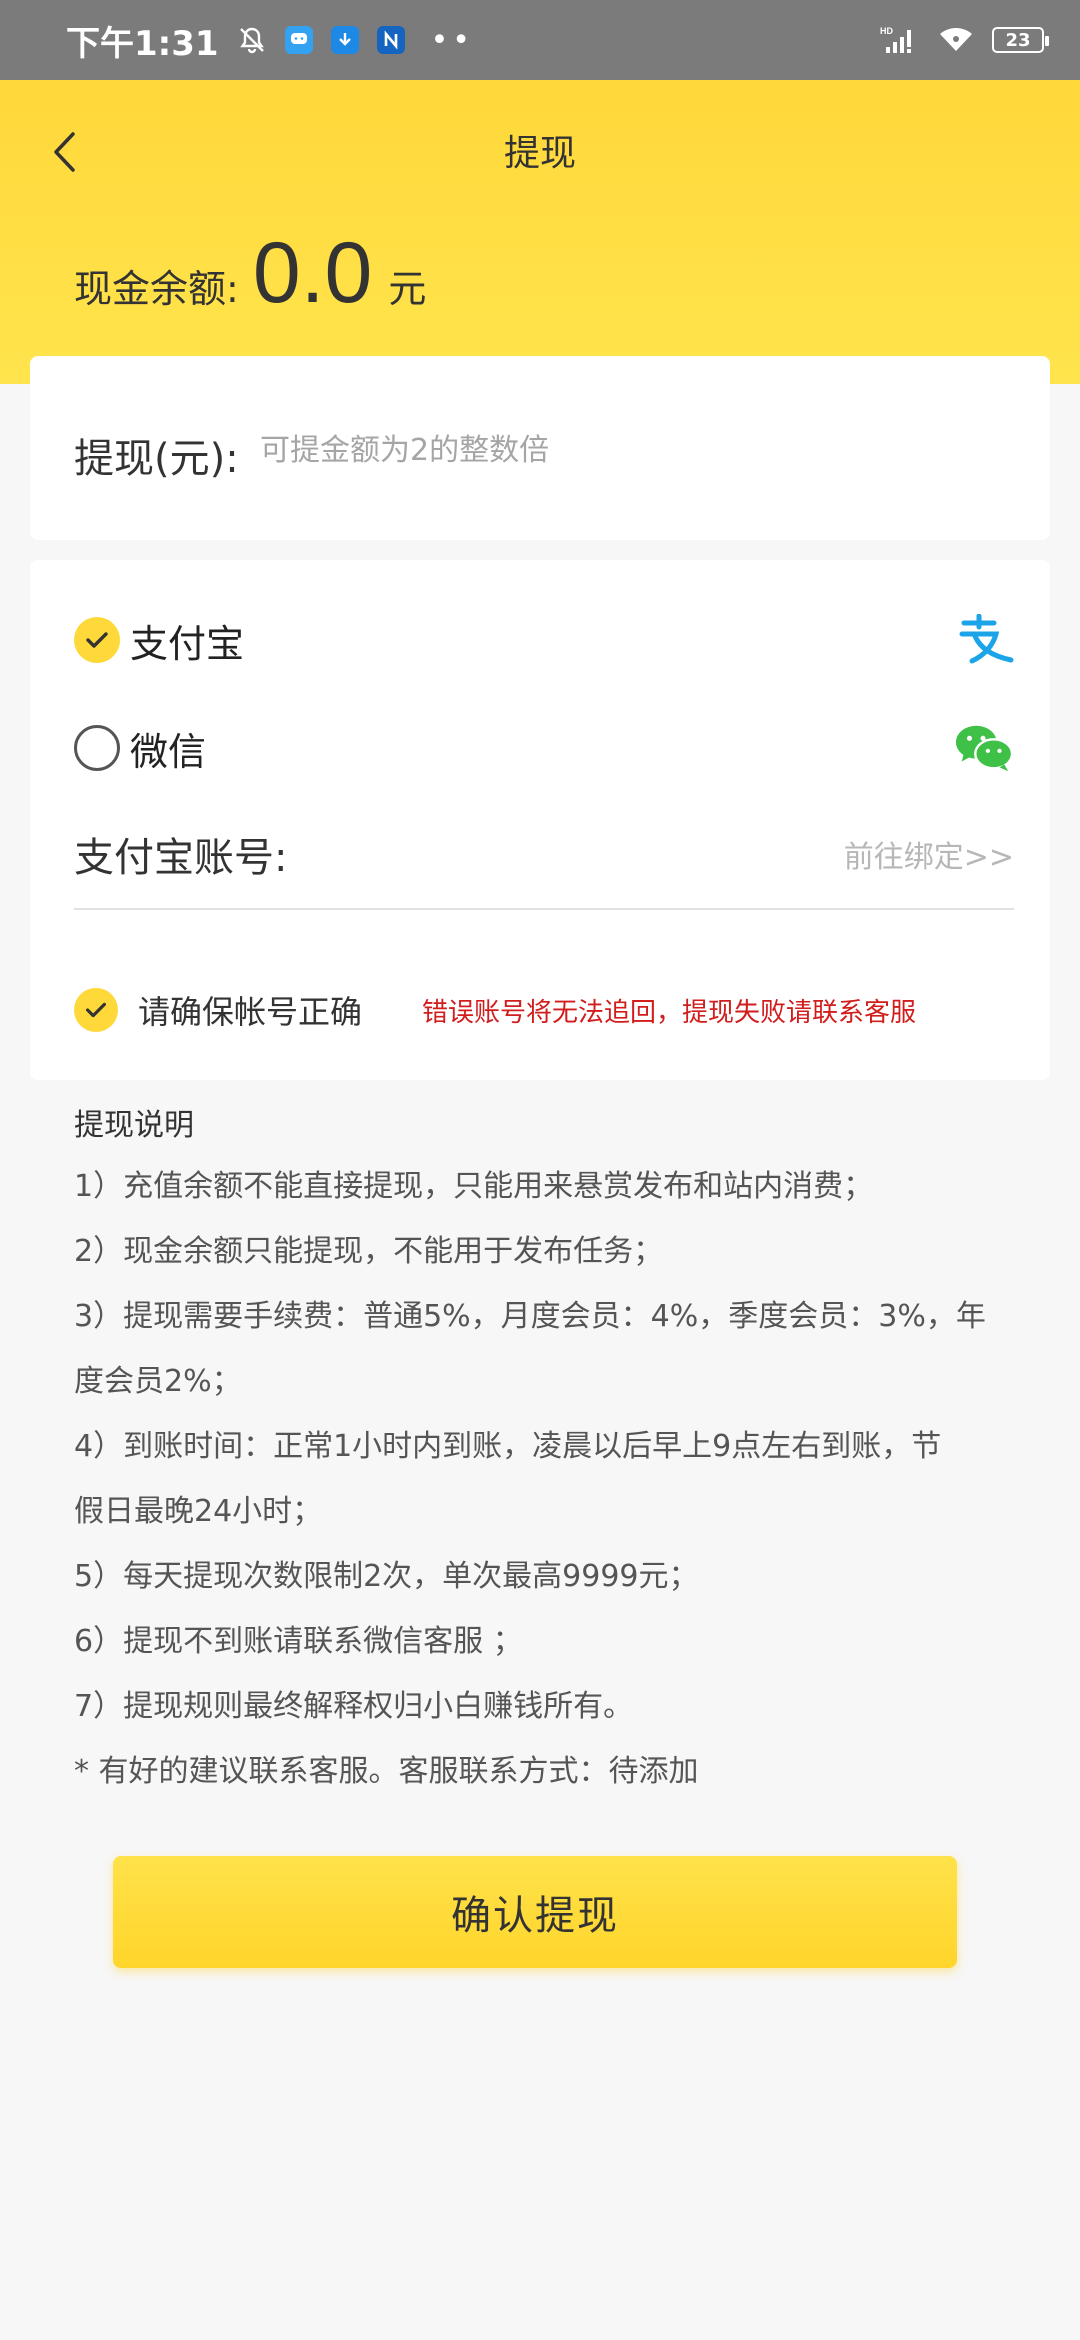 The width and height of the screenshot is (1080, 2340). I want to click on balance-unit: 元, so click(407, 289).